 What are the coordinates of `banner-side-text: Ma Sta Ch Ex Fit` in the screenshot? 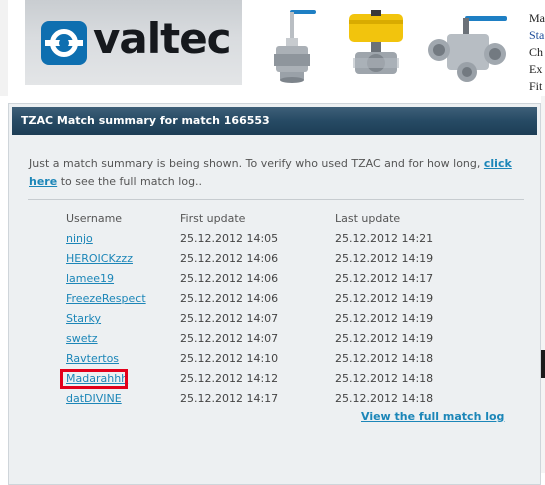 It's located at (537, 52).